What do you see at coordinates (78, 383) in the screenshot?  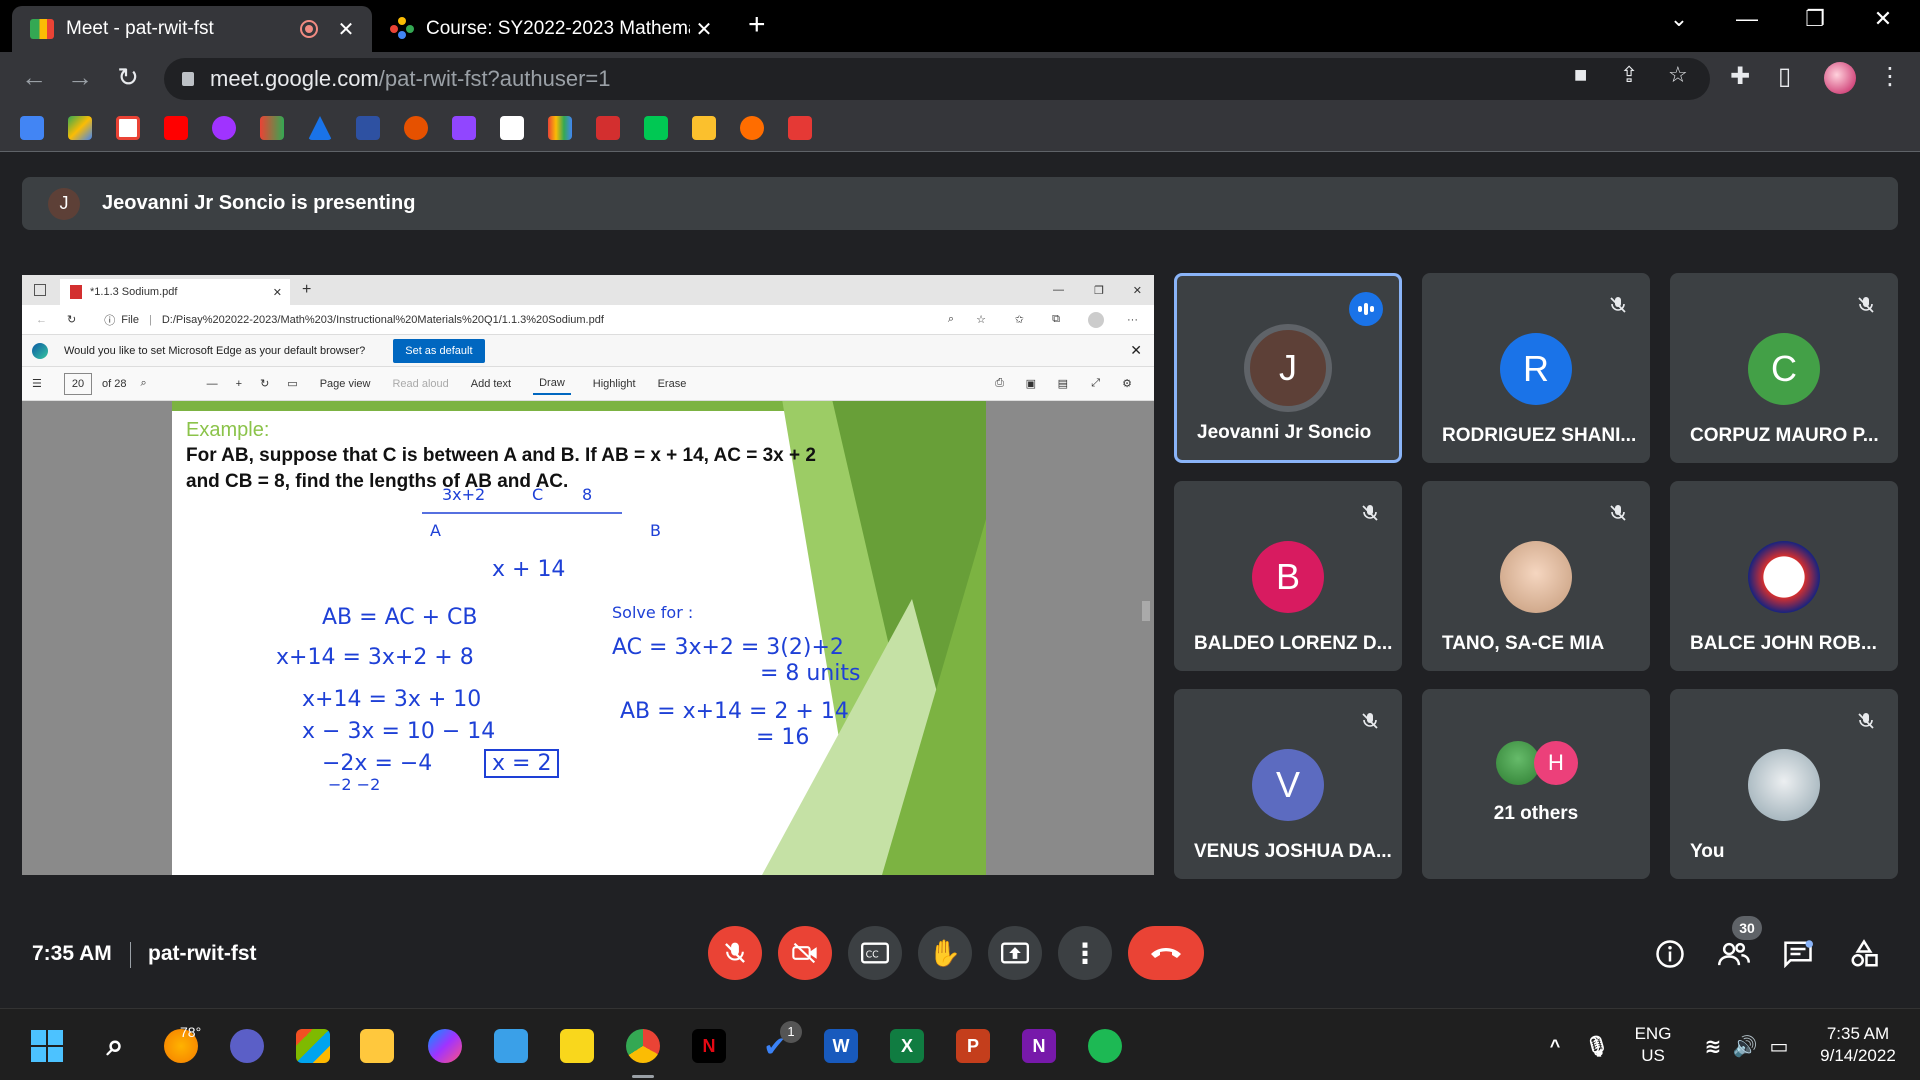 I see `page-number-input: 20` at bounding box center [78, 383].